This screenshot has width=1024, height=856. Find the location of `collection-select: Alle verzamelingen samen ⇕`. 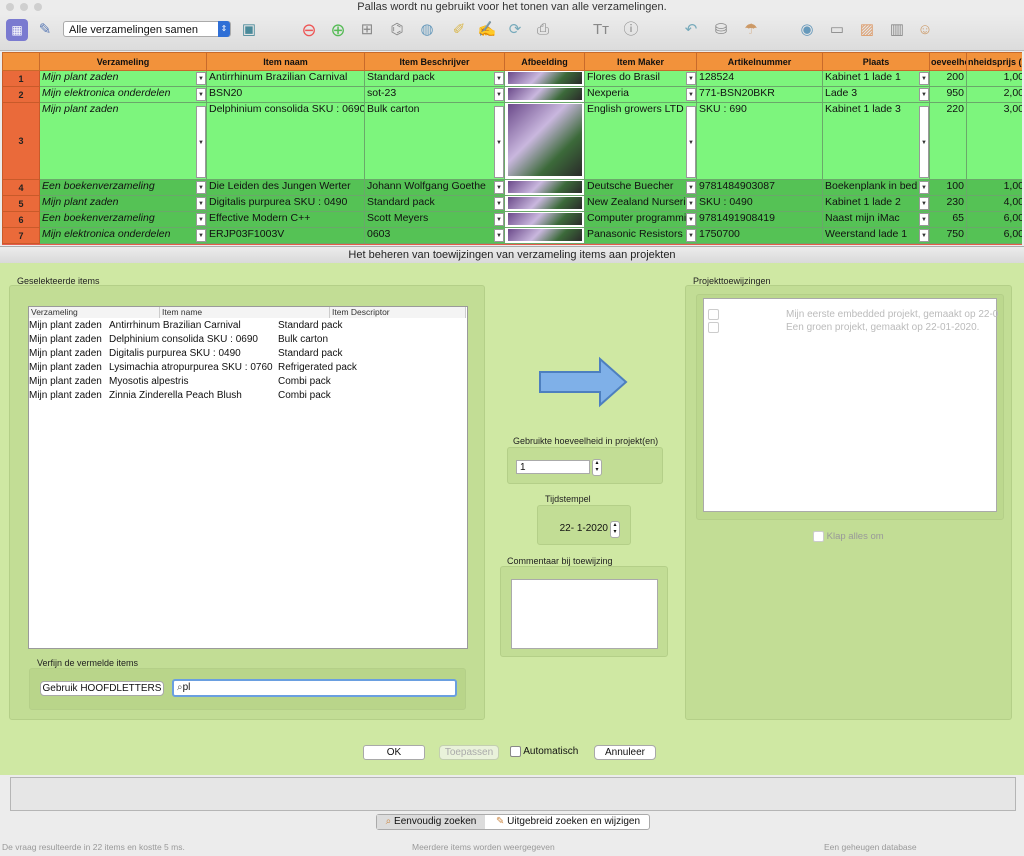

collection-select: Alle verzamelingen samen ⇕ is located at coordinates (147, 29).